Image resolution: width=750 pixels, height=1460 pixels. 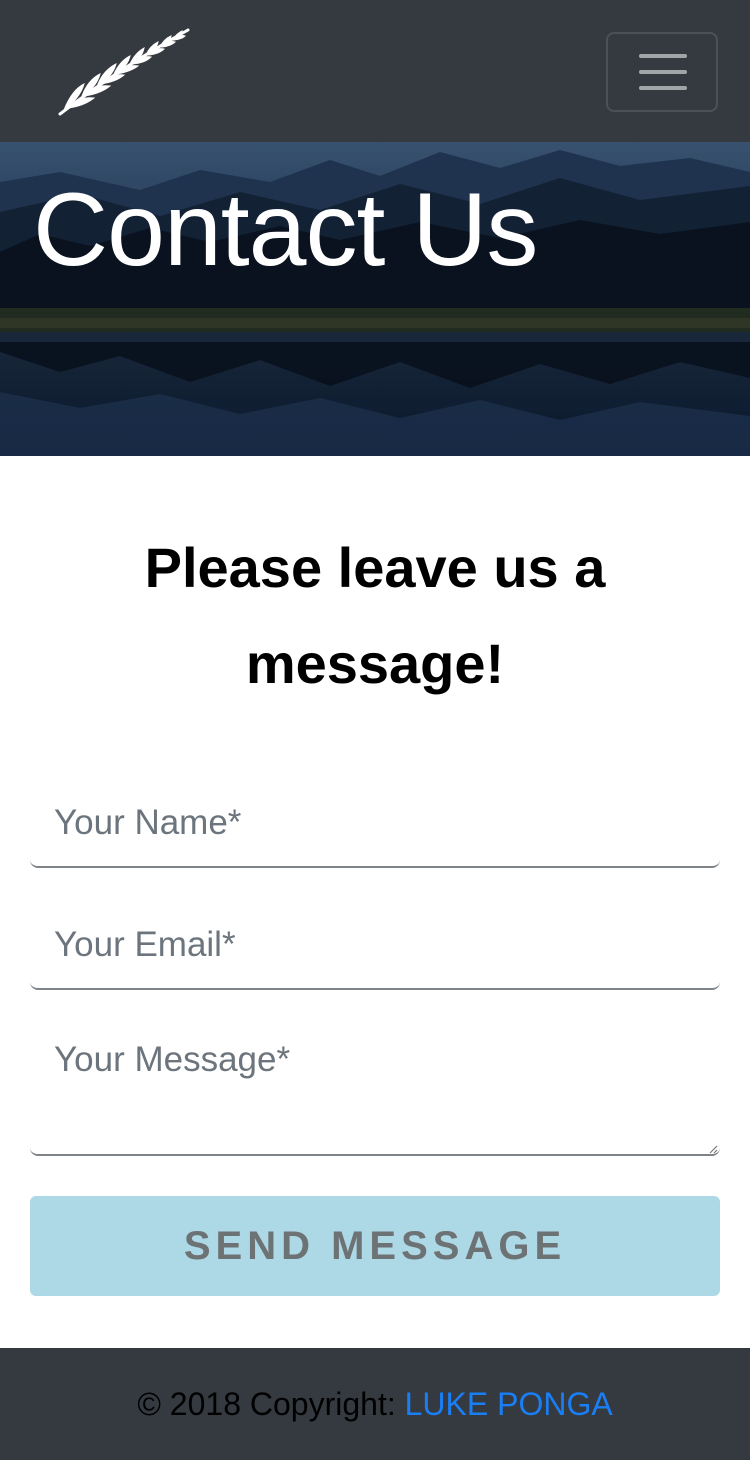 I want to click on name-input, so click(x=375, y=824).